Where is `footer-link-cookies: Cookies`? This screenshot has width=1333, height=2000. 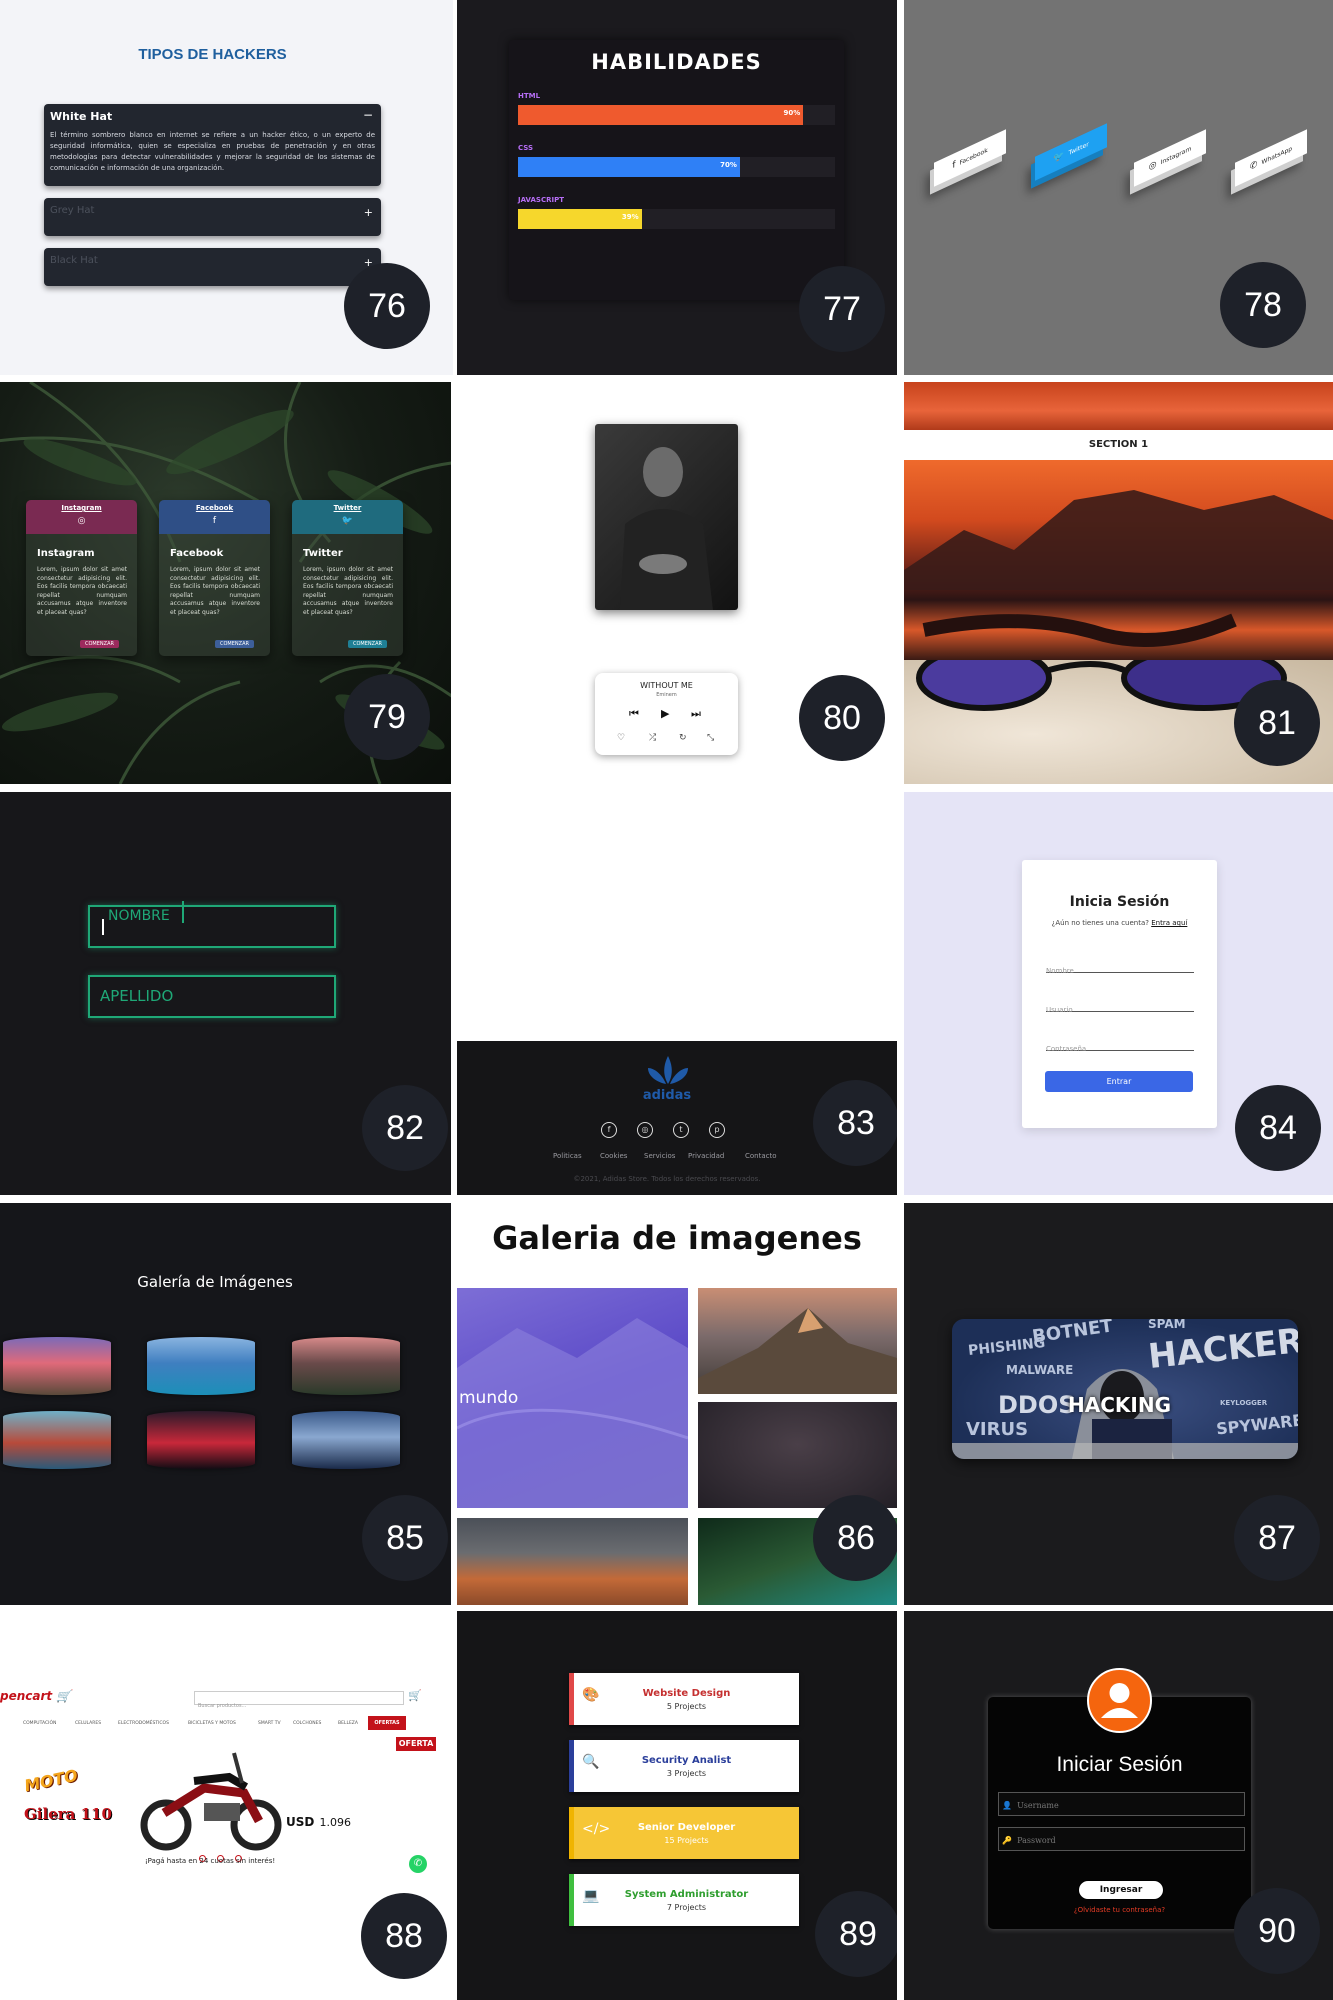 footer-link-cookies: Cookies is located at coordinates (613, 1156).